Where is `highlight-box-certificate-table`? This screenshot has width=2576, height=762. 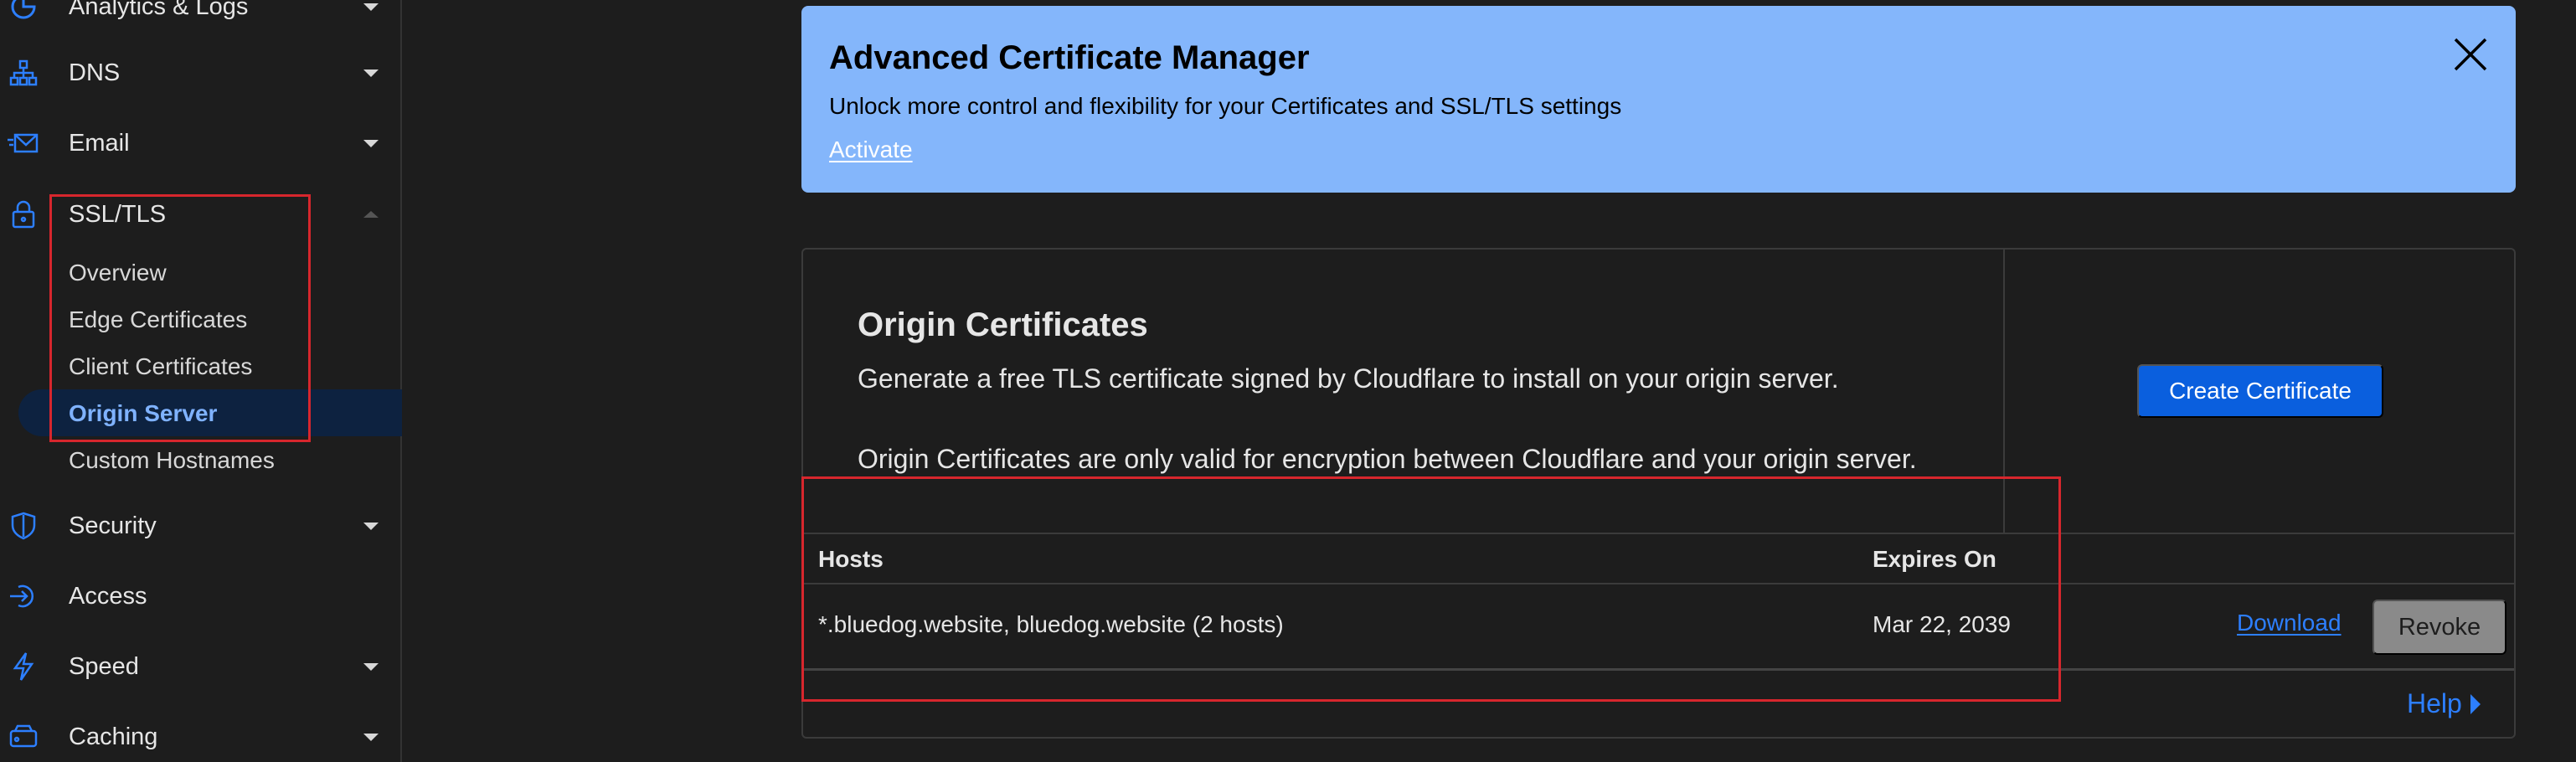
highlight-box-certificate-table is located at coordinates (1431, 589).